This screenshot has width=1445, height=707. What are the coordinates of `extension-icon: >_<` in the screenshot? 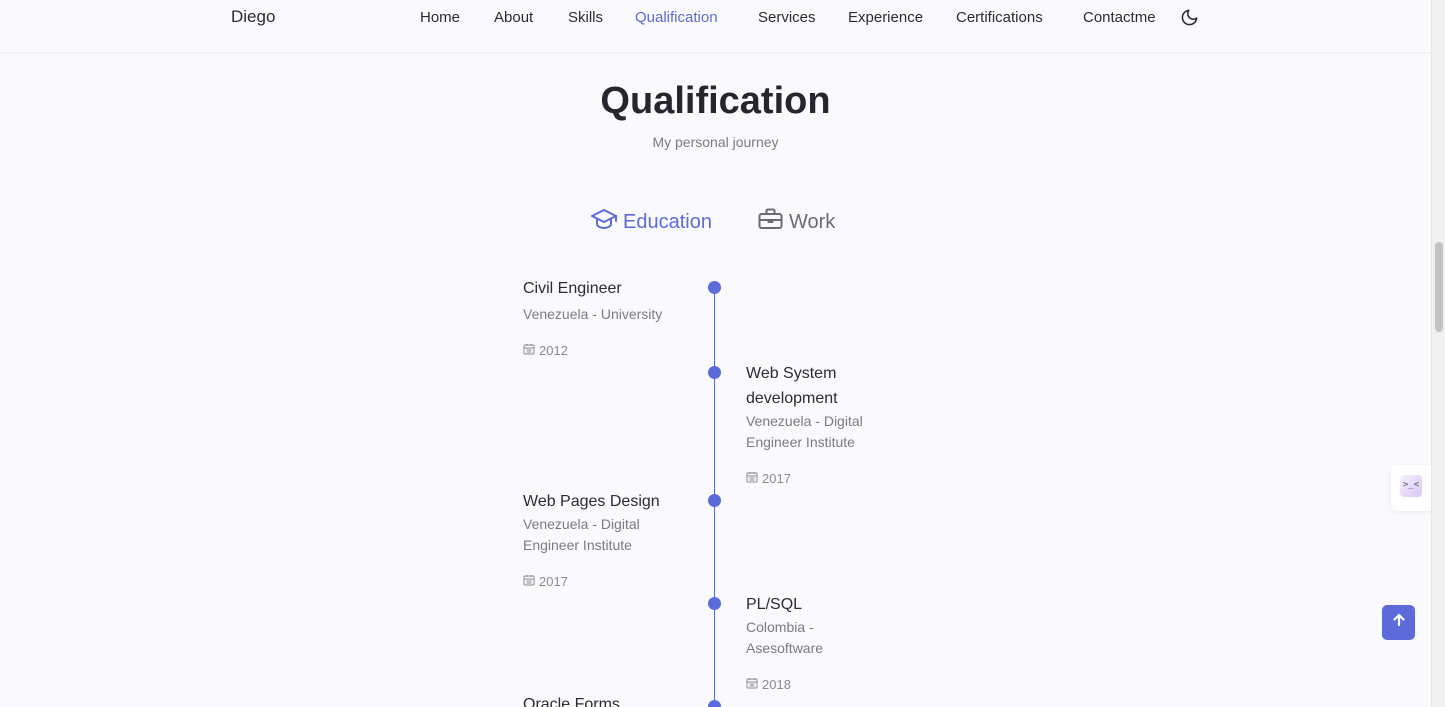 It's located at (1411, 486).